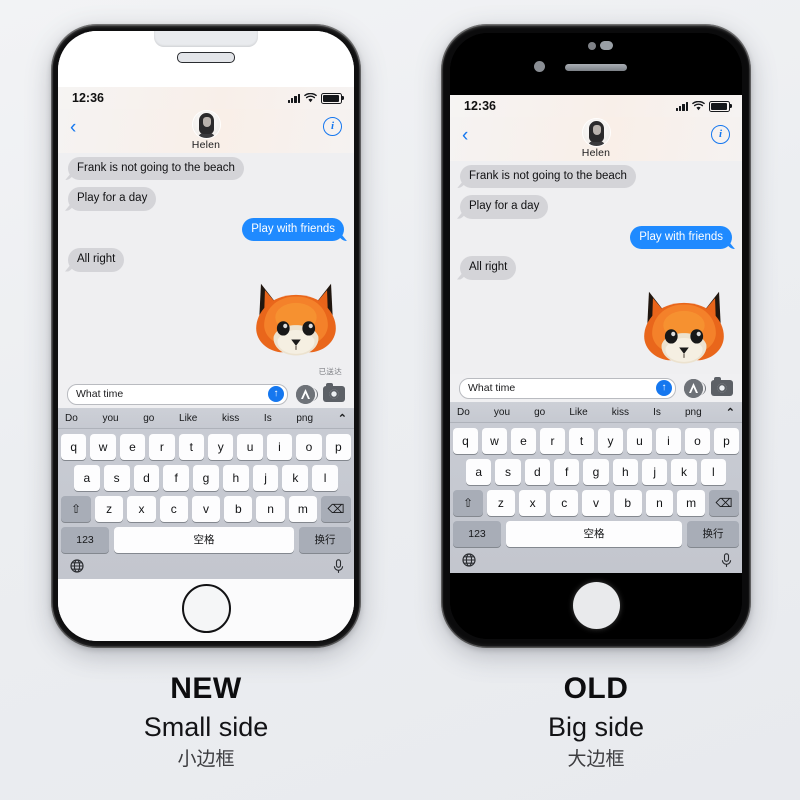 This screenshot has width=800, height=800. What do you see at coordinates (76, 509) in the screenshot?
I see `shift-key: ⇧` at bounding box center [76, 509].